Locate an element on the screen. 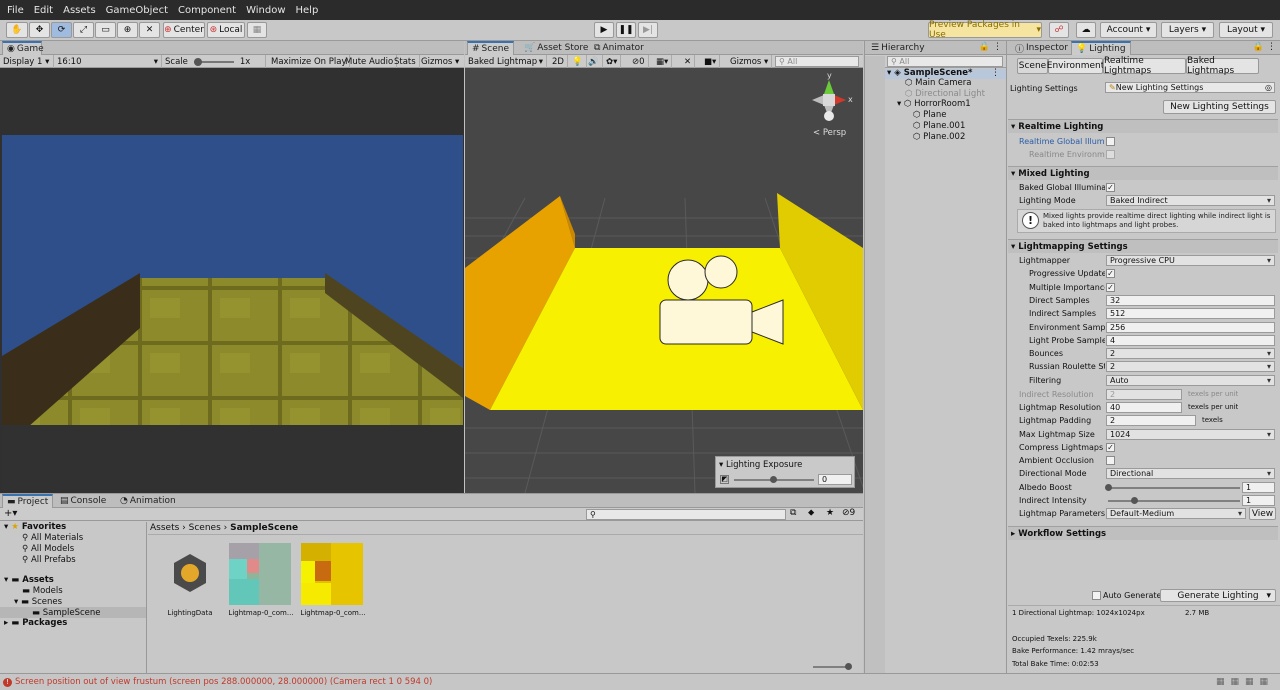  light-probe-samples-input: 4 is located at coordinates (1190, 340).